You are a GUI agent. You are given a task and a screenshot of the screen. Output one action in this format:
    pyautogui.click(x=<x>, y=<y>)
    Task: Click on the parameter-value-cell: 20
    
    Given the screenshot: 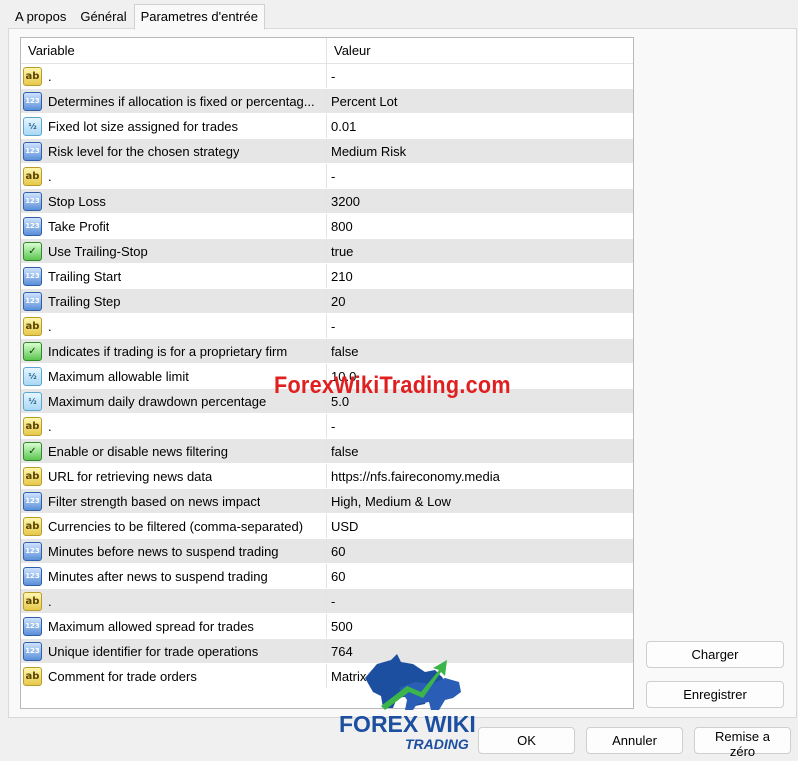 What is the action you would take?
    pyautogui.click(x=480, y=301)
    